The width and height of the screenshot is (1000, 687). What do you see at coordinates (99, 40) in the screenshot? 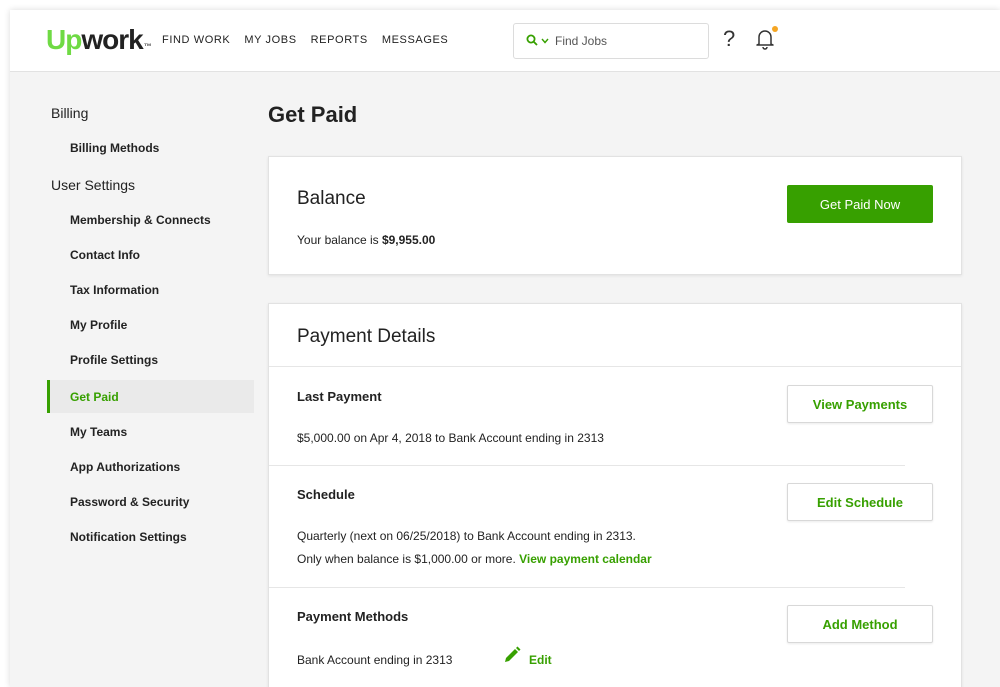
I see `upwork-logo: Up work ™` at bounding box center [99, 40].